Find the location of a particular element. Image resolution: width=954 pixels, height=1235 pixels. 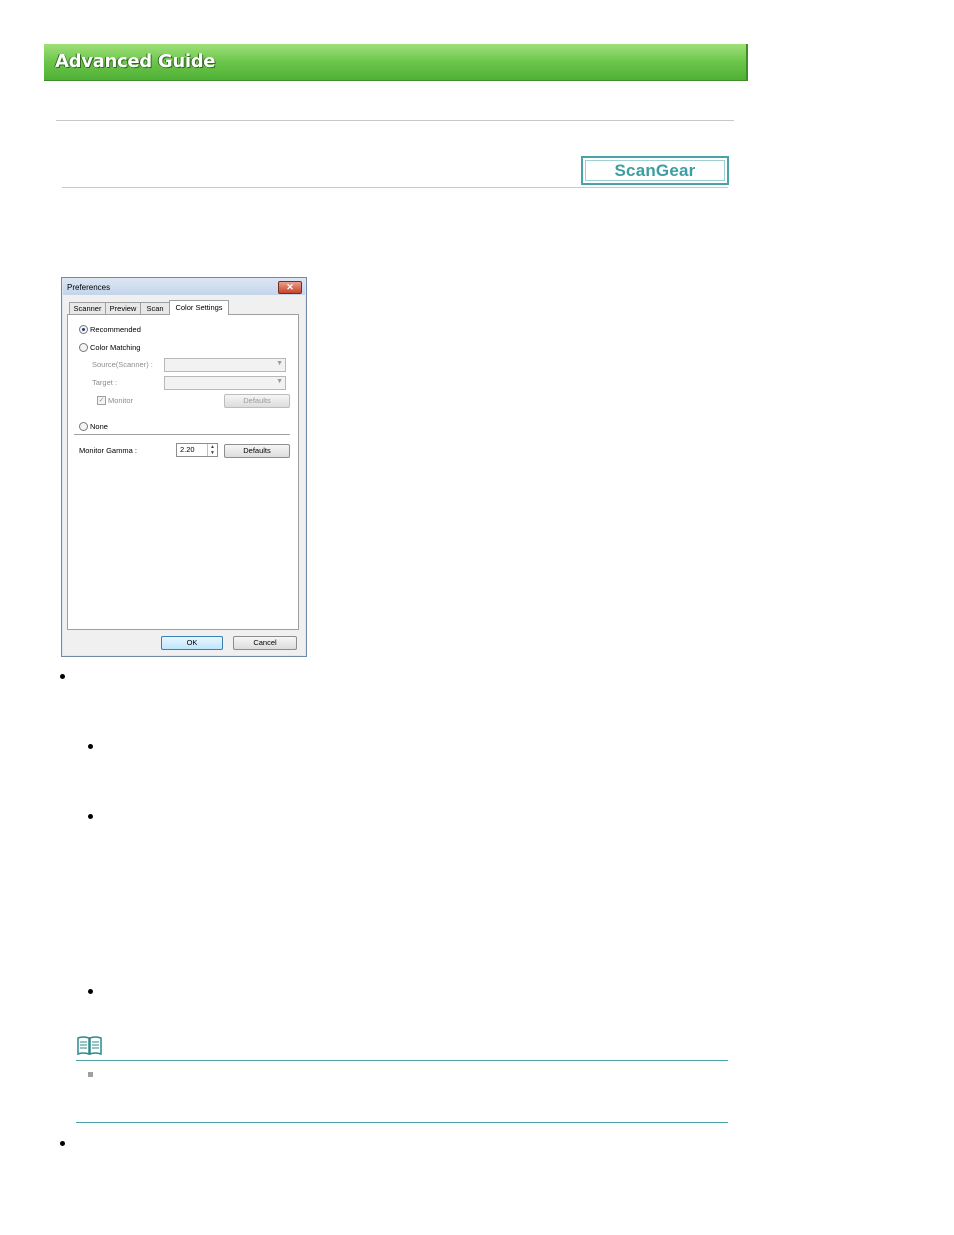

color-matching-radio is located at coordinates (83, 347).